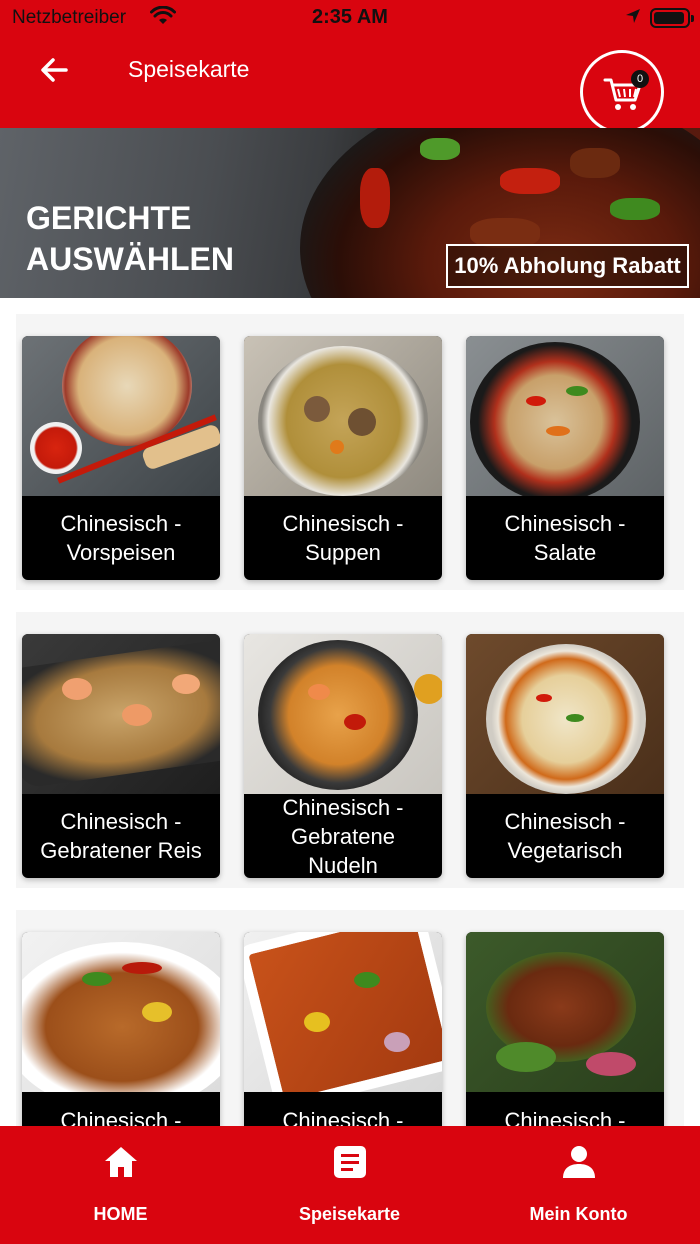 The height and width of the screenshot is (1244, 700). What do you see at coordinates (635, 209) in the screenshot?
I see `banner-onion` at bounding box center [635, 209].